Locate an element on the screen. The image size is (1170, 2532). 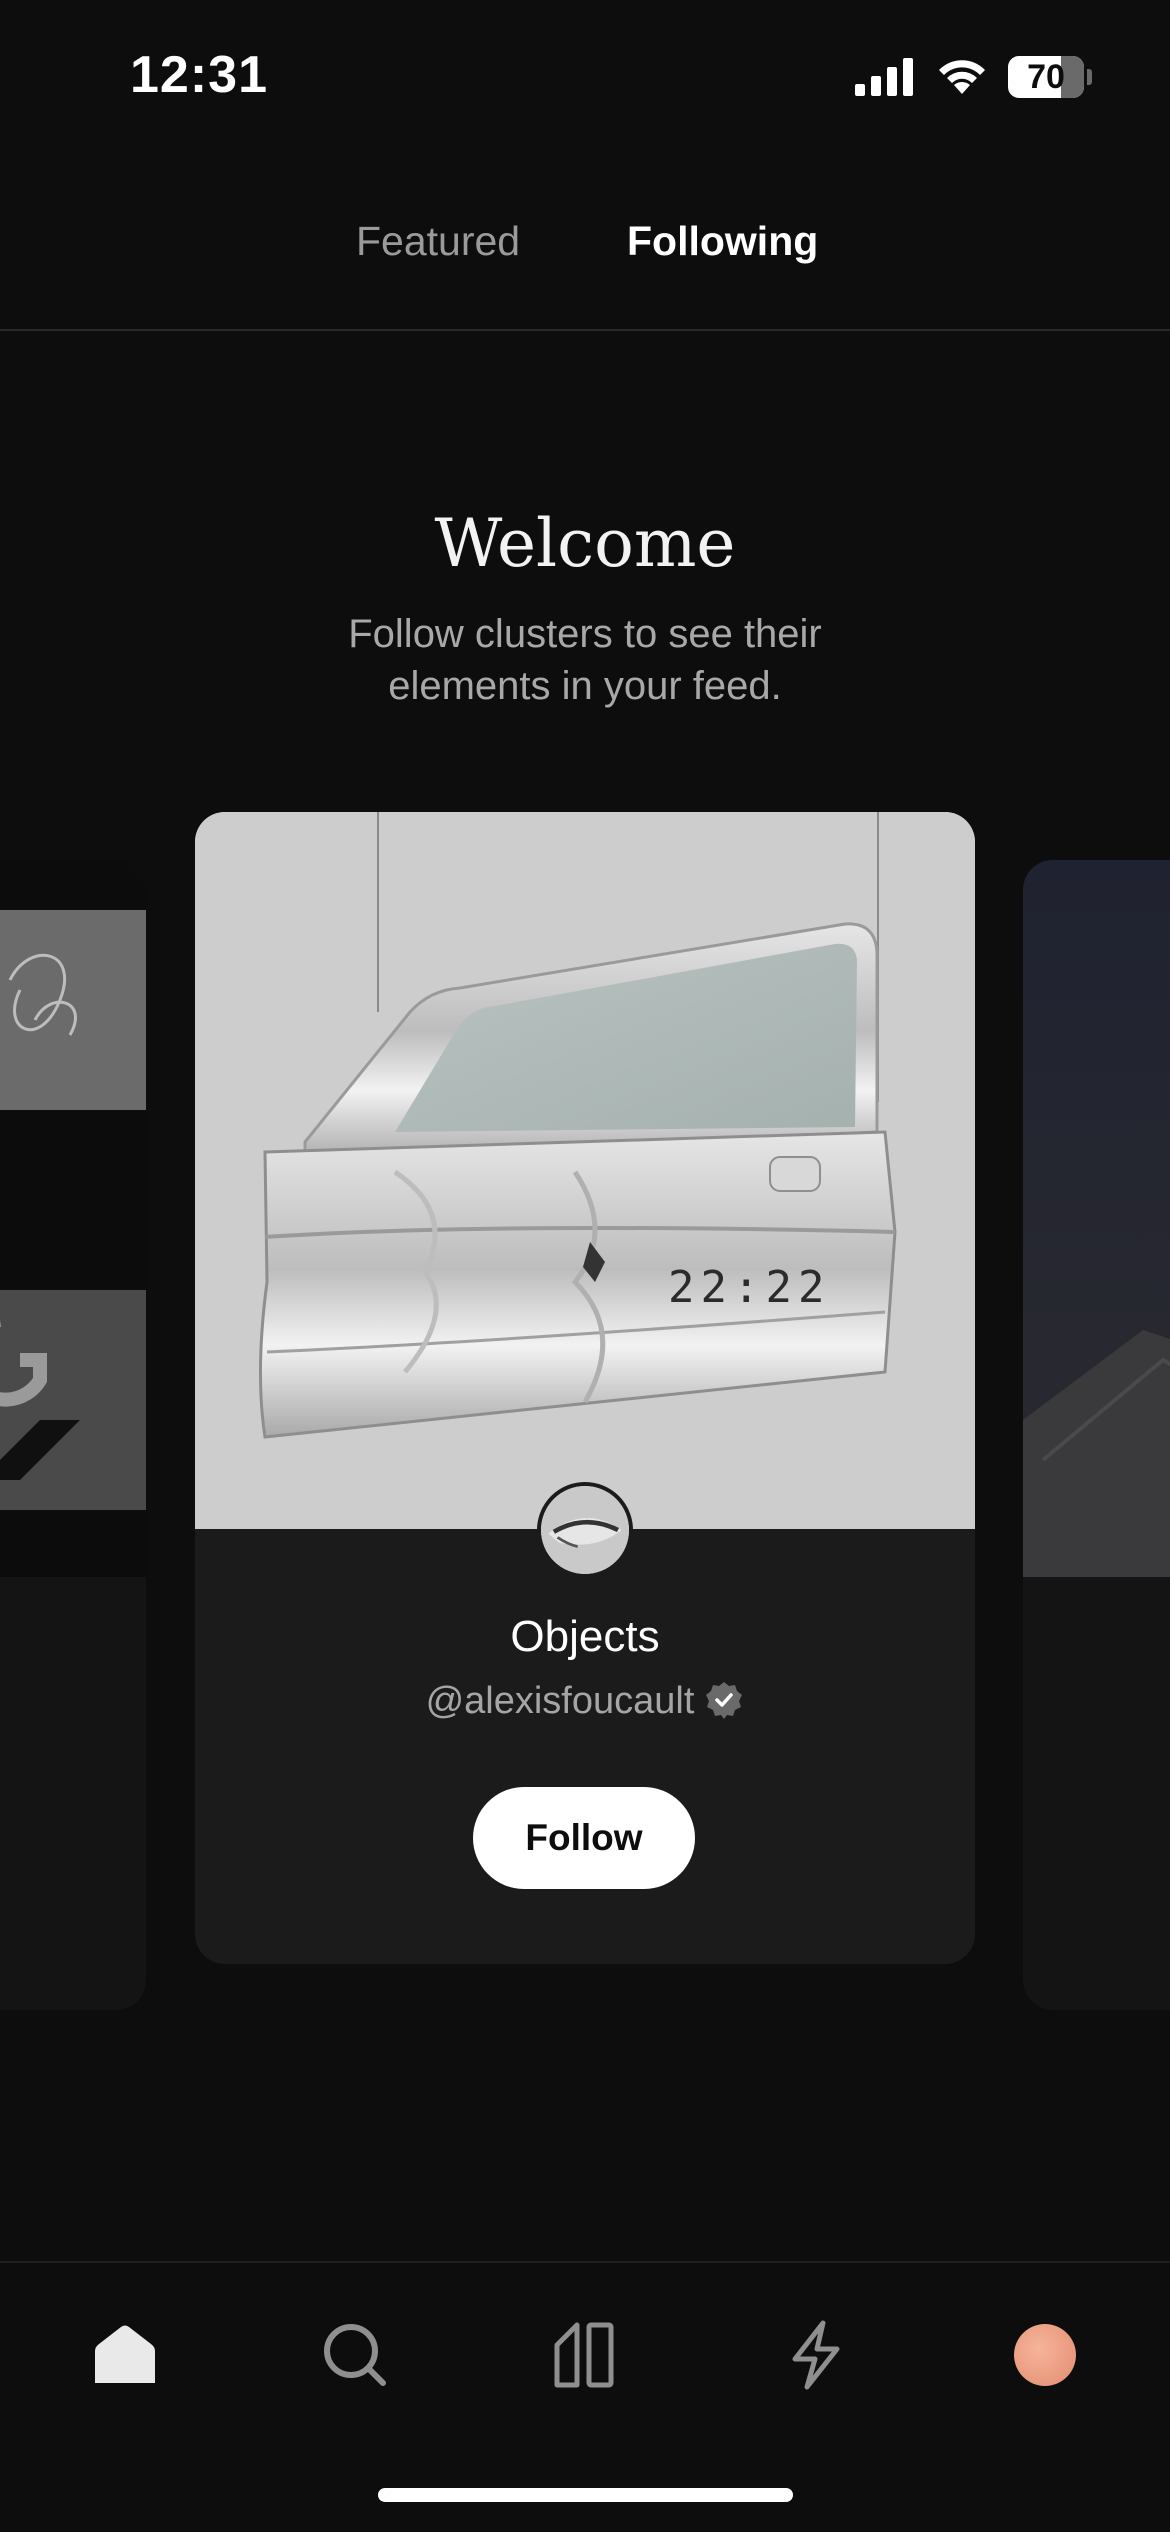
cluster-card-previous is located at coordinates (73, 1435).